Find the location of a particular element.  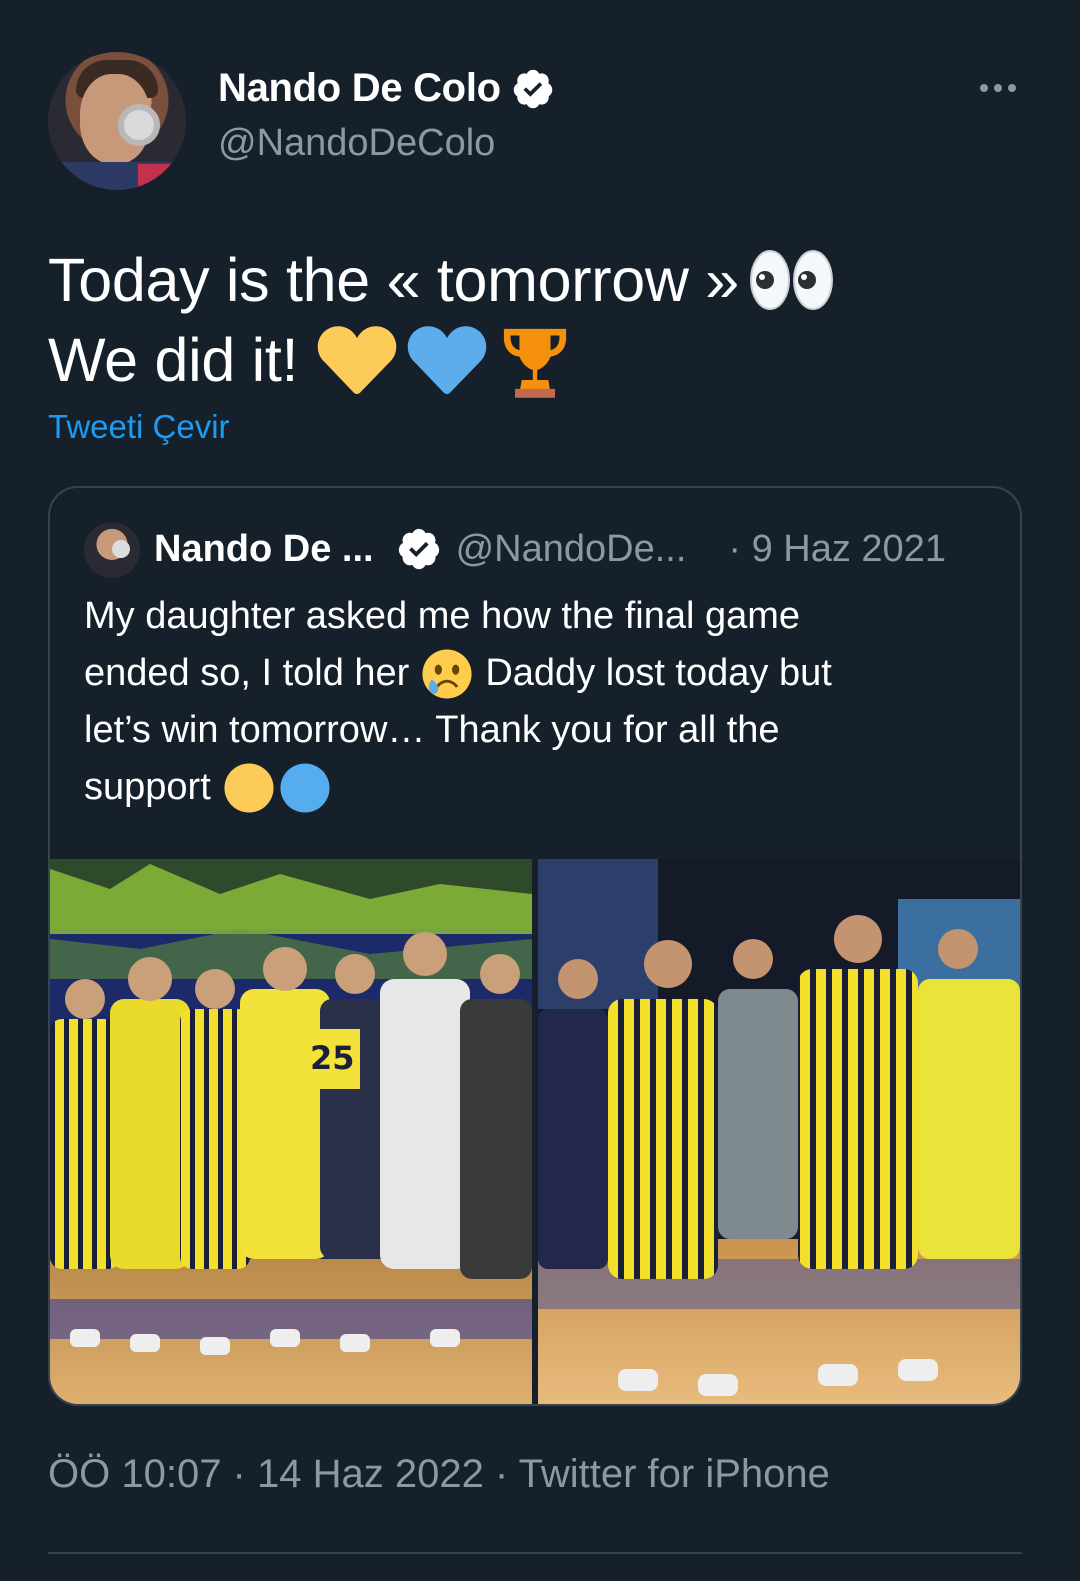

yellow-heart-emoji is located at coordinates (357, 360).